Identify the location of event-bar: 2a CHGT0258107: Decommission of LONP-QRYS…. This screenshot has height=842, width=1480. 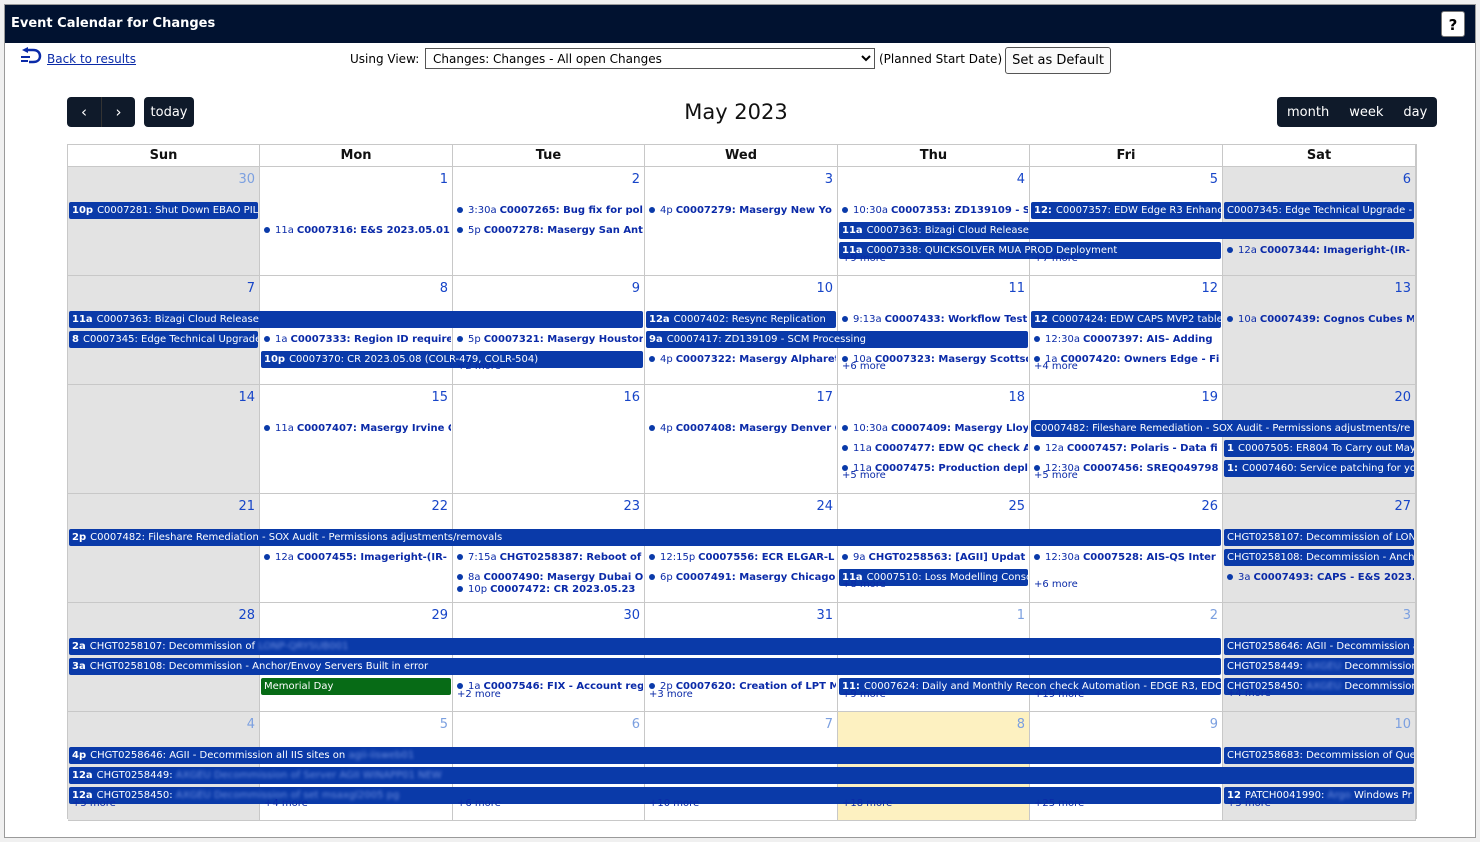
(645, 646).